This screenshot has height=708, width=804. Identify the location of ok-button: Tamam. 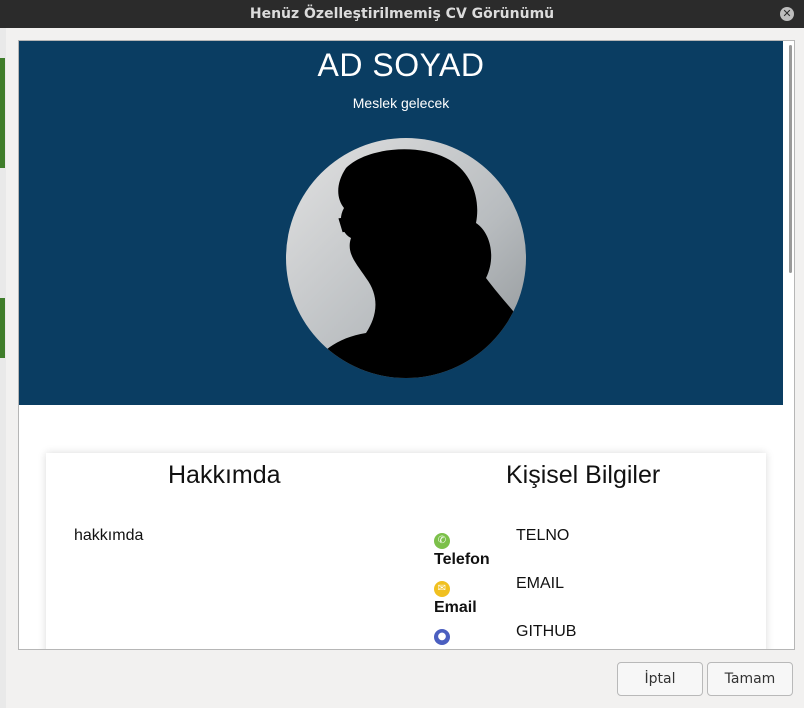
(750, 679).